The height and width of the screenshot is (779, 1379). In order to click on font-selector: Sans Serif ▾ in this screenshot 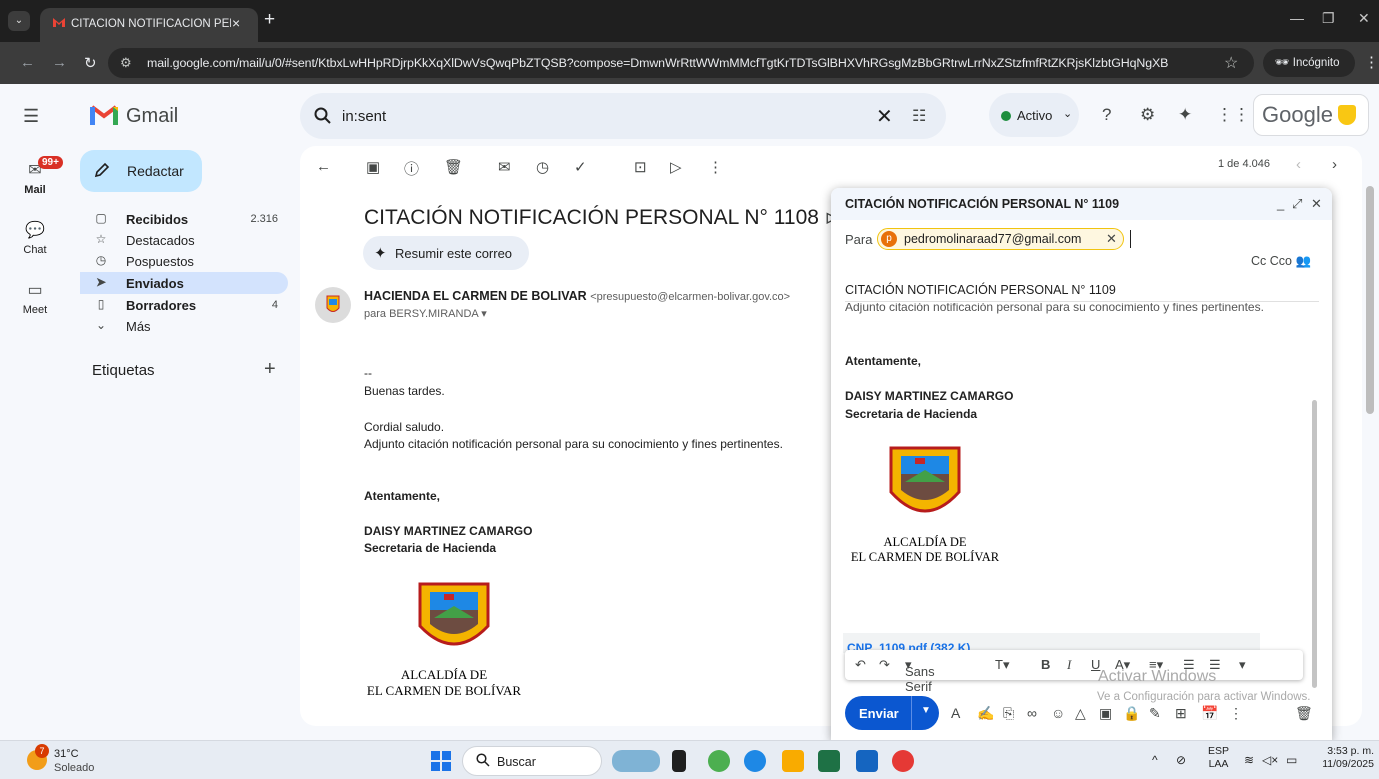, I will do `click(920, 675)`.